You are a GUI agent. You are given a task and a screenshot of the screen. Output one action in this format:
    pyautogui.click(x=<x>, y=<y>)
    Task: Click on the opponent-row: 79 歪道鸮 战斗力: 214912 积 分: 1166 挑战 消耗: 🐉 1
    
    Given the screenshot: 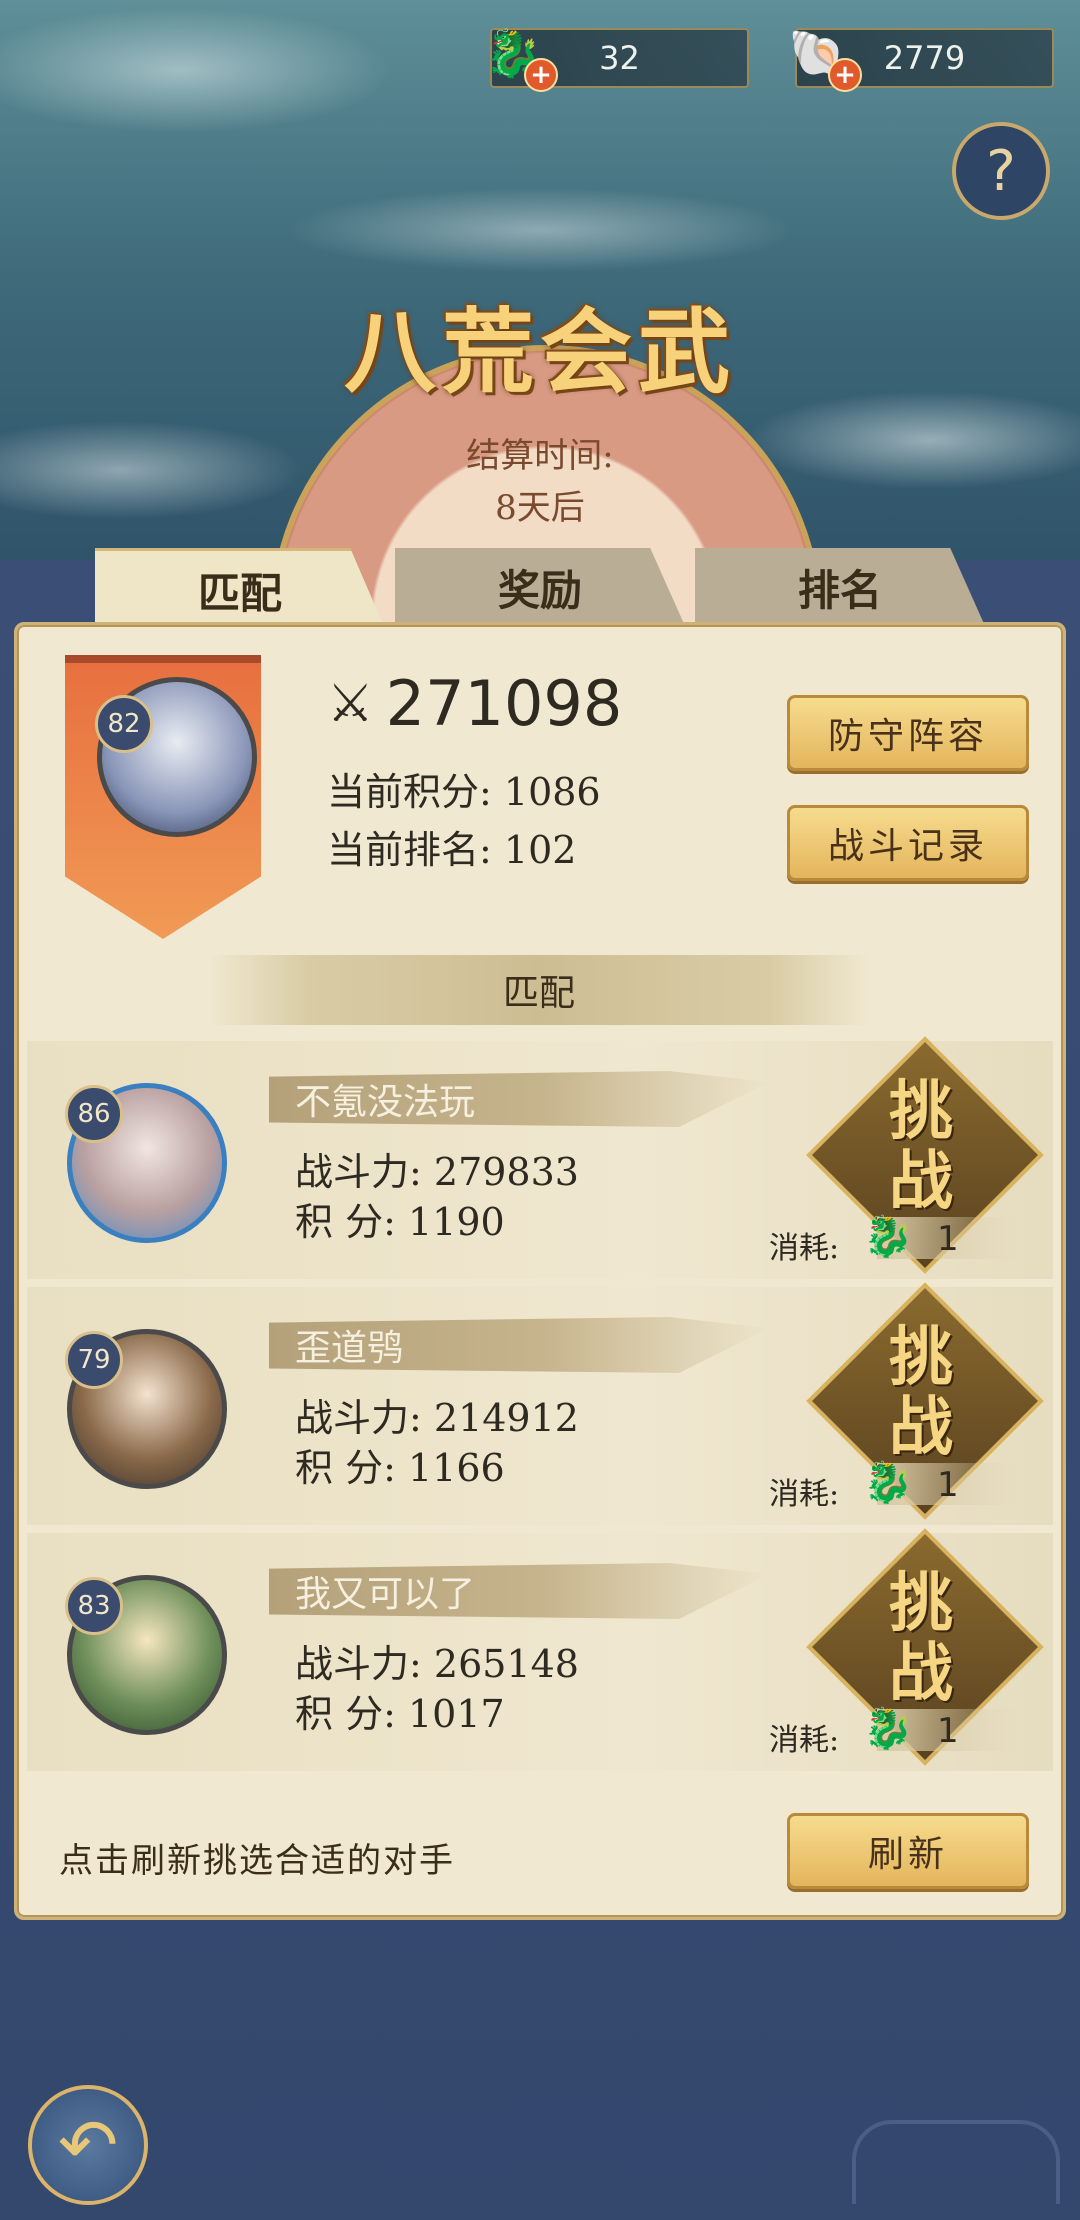 What is the action you would take?
    pyautogui.click(x=540, y=1403)
    